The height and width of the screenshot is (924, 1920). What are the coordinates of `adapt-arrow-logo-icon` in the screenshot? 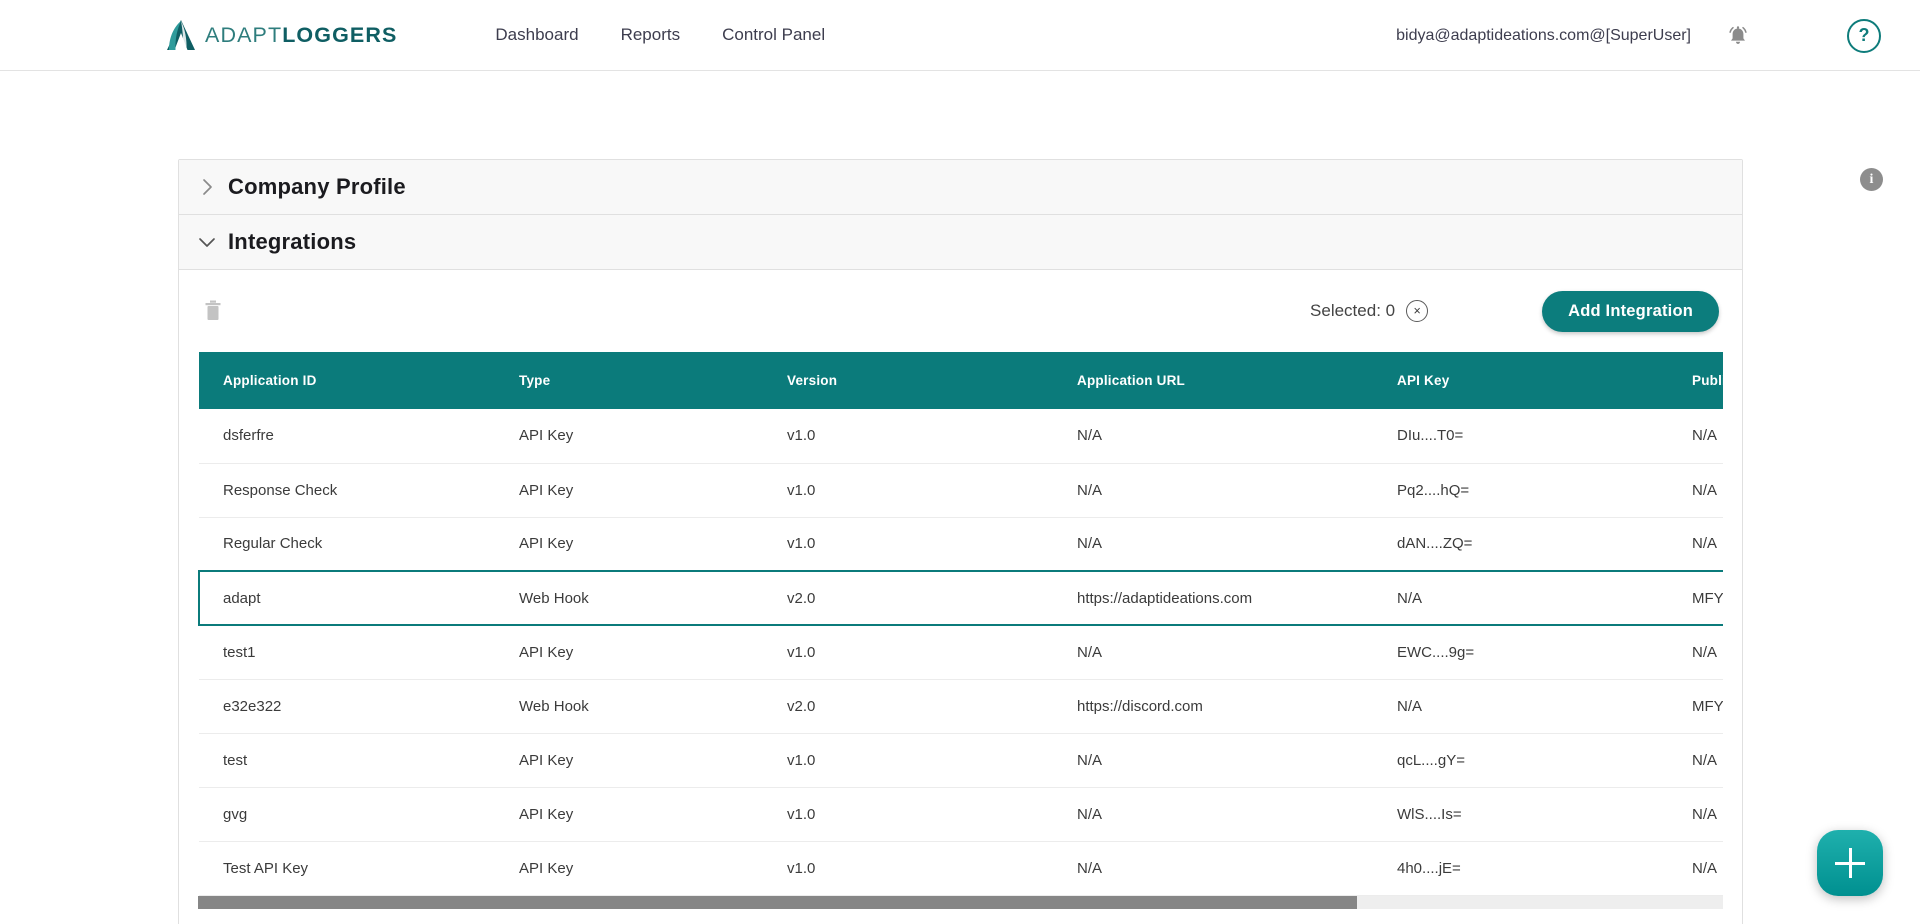 It's located at (181, 35).